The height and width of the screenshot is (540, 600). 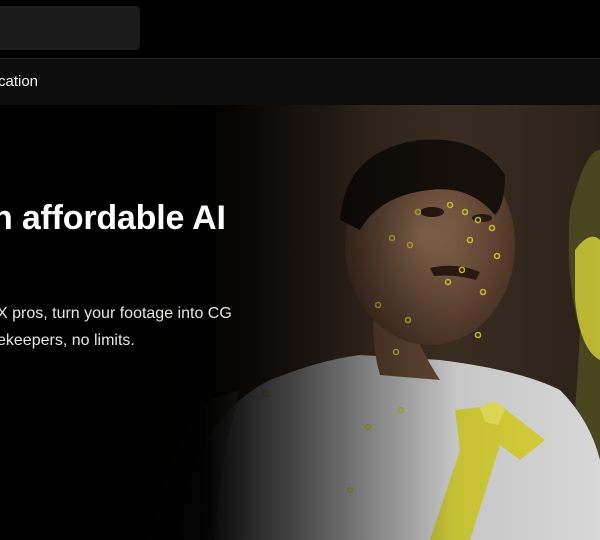 I want to click on navigation-bar: cation, so click(x=300, y=82).